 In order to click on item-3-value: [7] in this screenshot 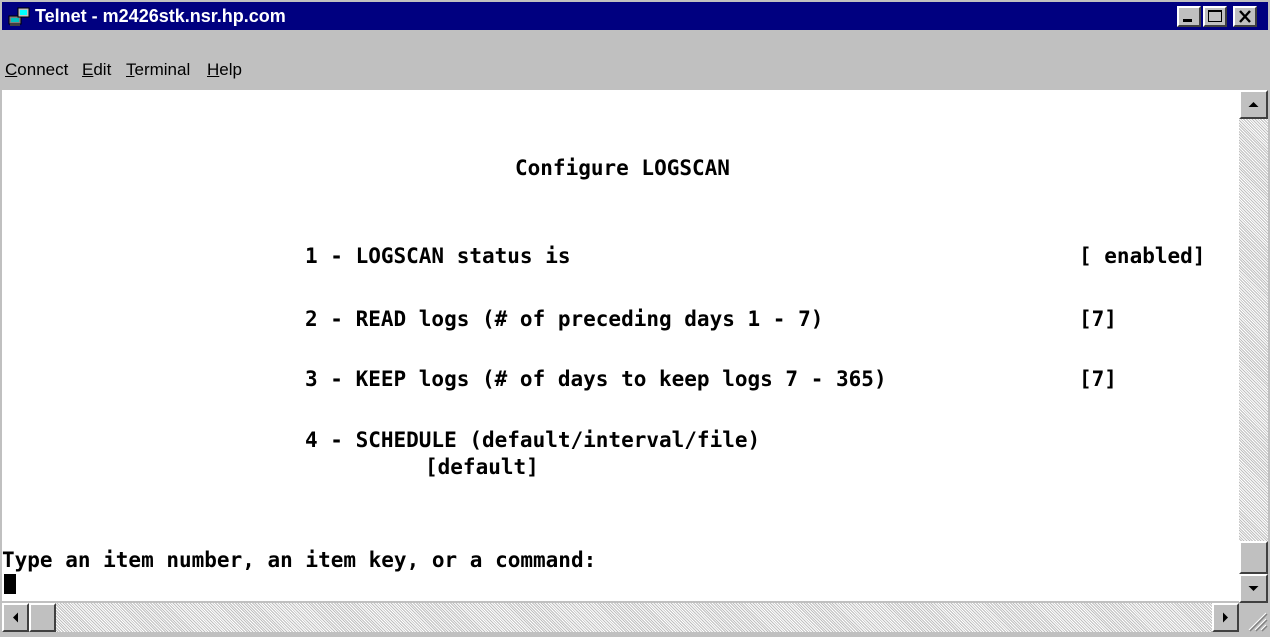, I will do `click(1098, 379)`.